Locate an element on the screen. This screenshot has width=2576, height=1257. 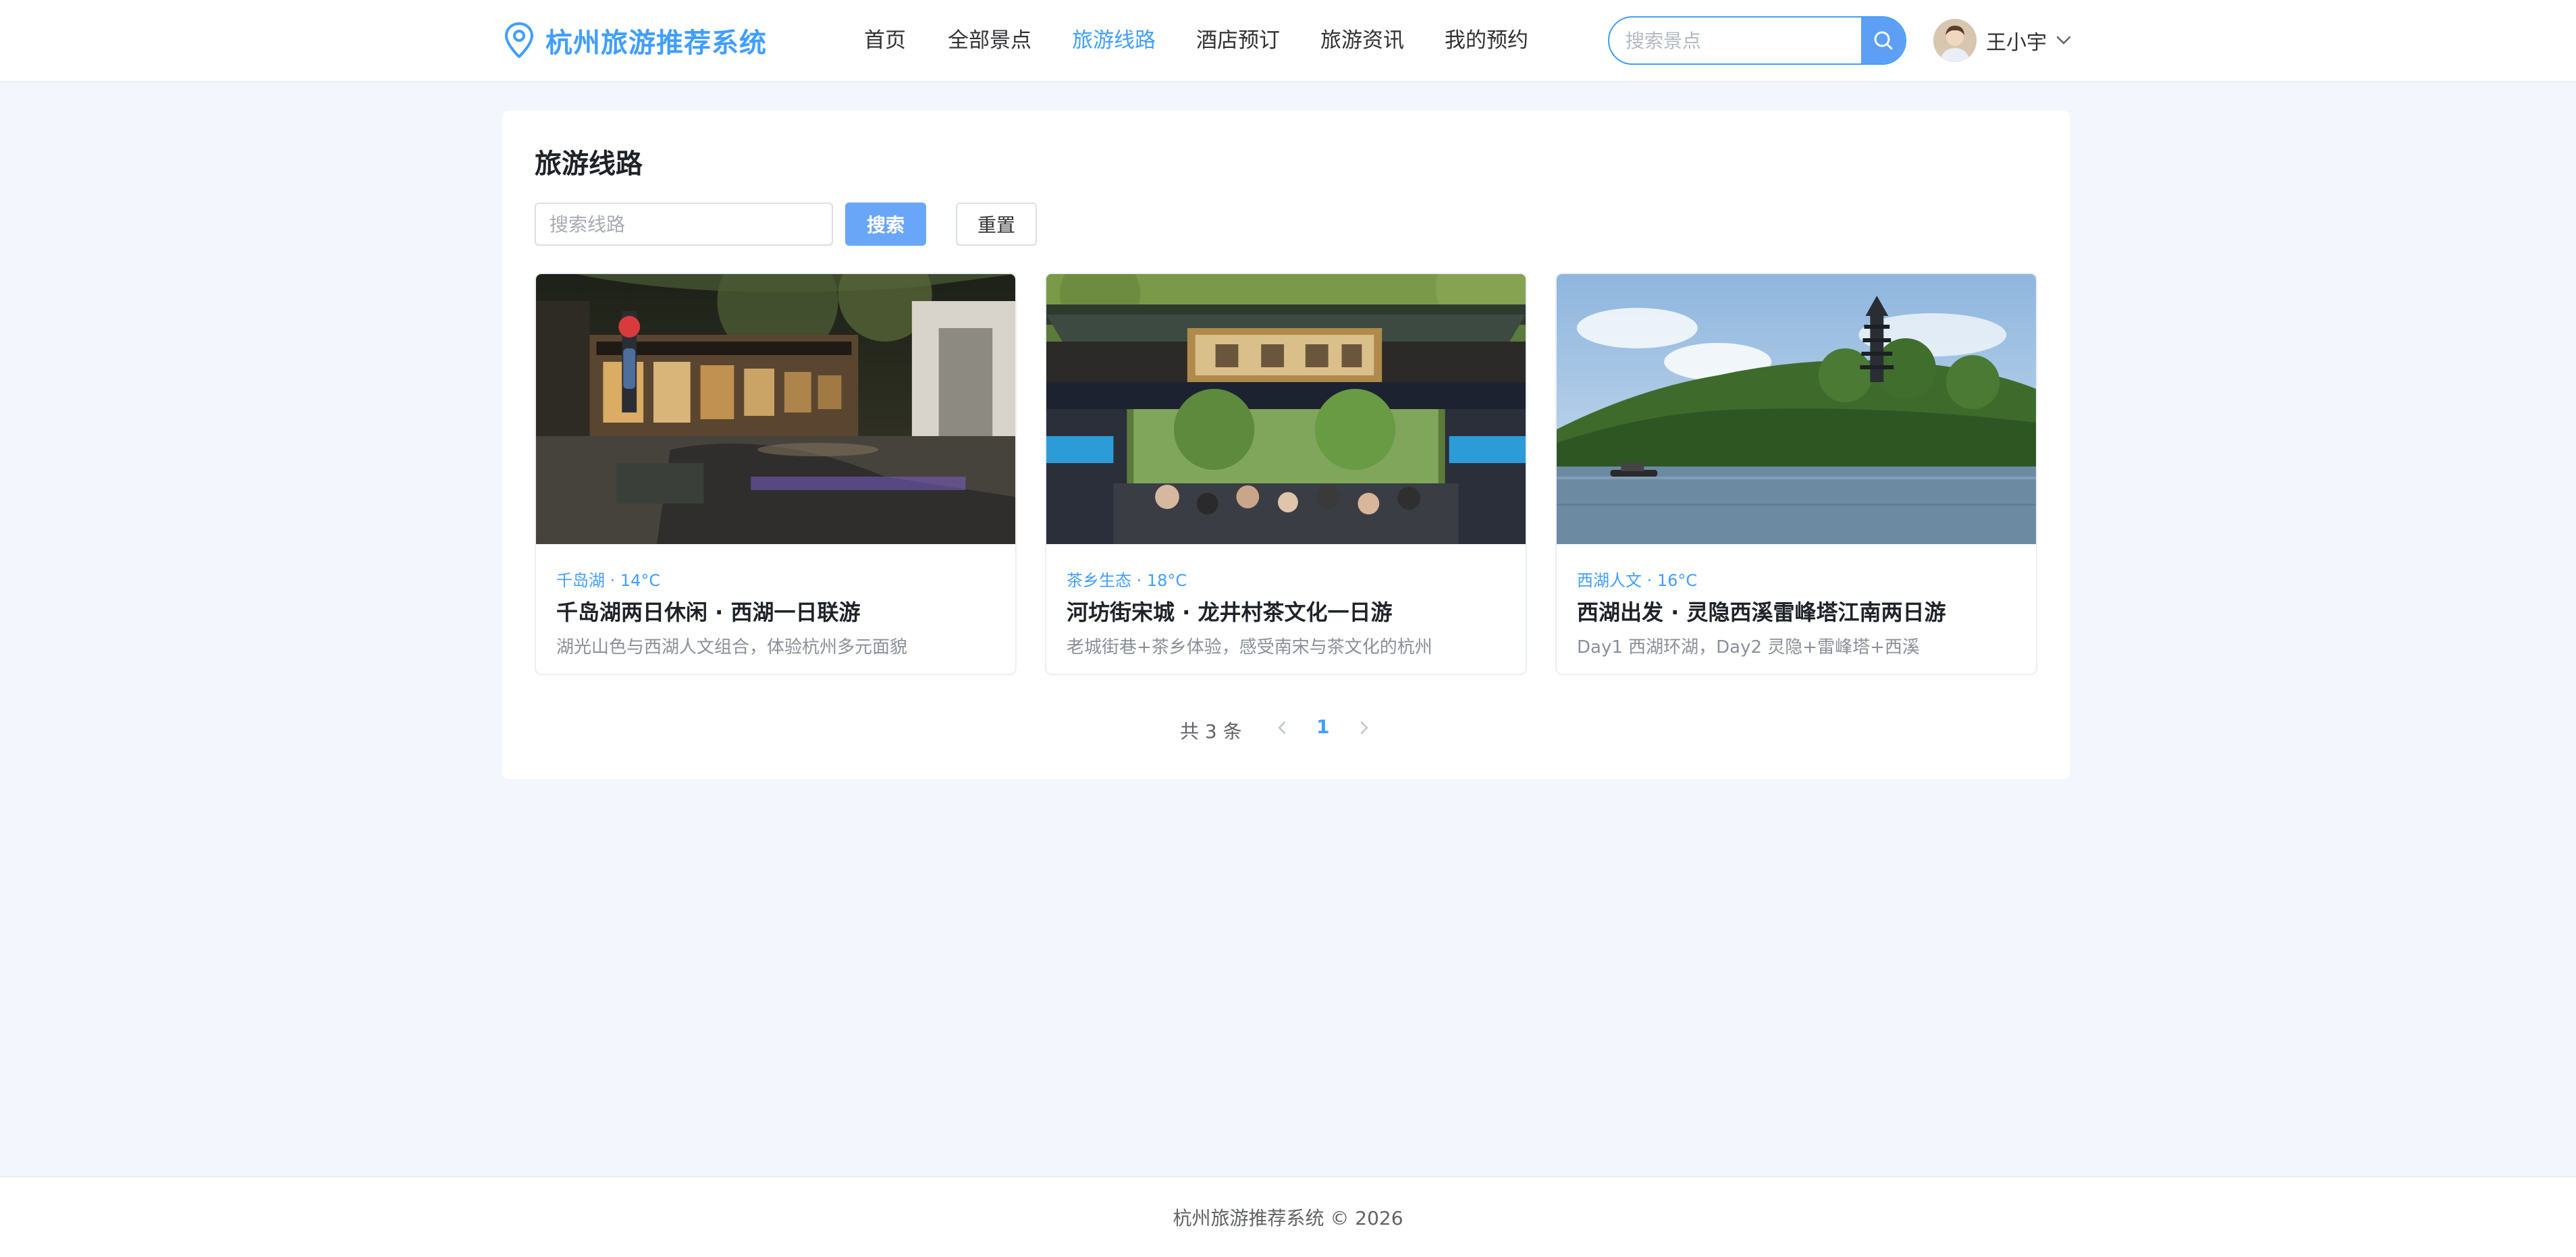
chevron-down-icon is located at coordinates (2063, 40).